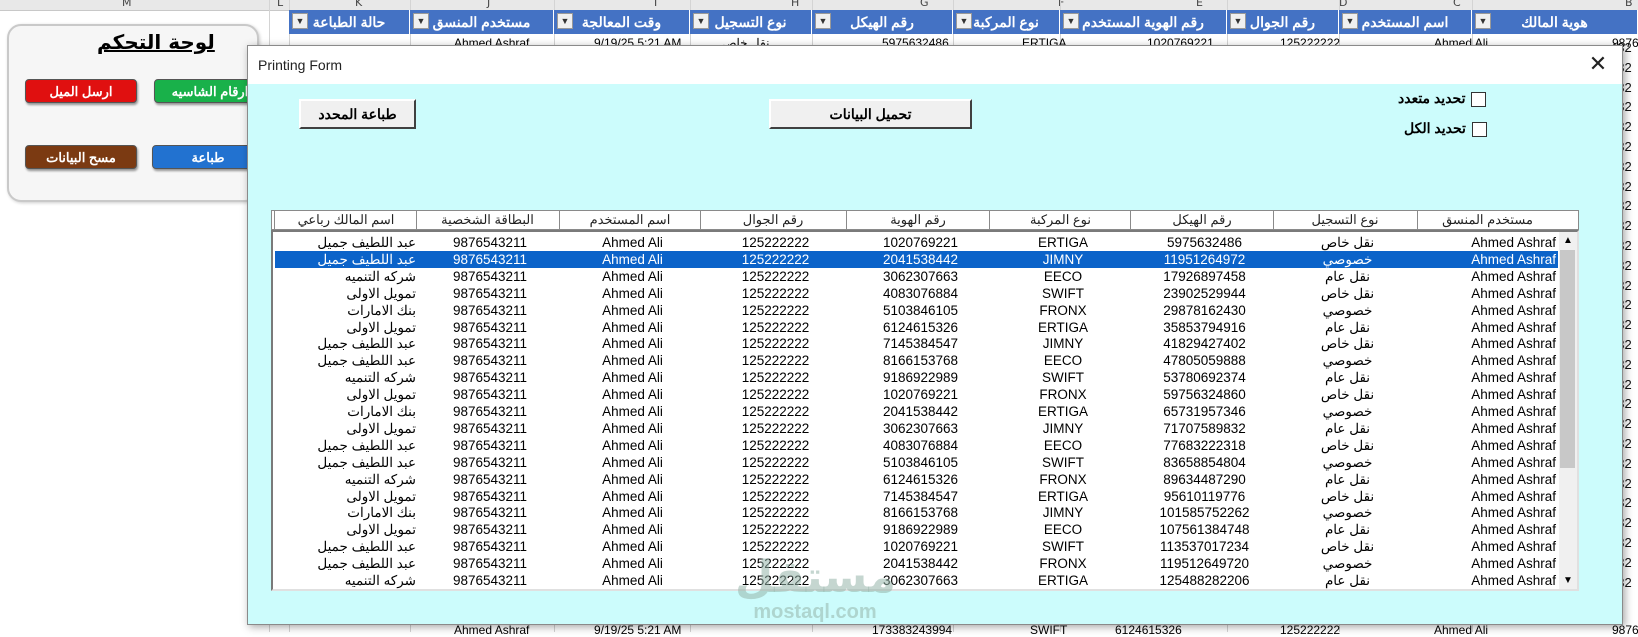  I want to click on list-cell: 8166153768, so click(920, 361).